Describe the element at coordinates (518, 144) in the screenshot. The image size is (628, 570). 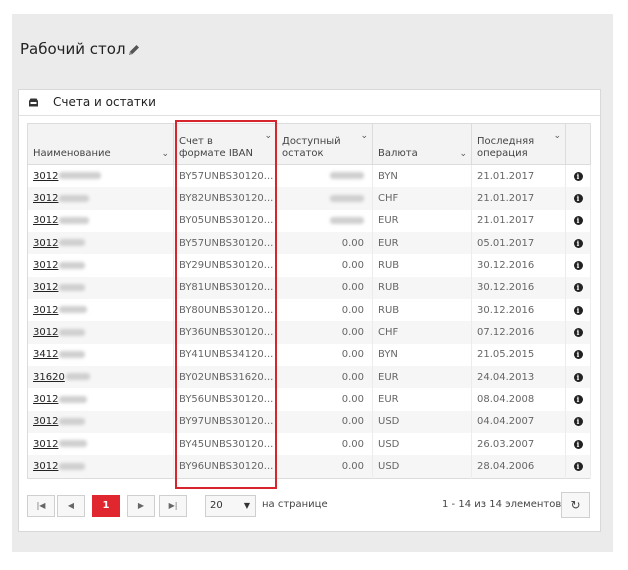
I see `column-header-last-operation: Последняя операция ⌄` at that location.